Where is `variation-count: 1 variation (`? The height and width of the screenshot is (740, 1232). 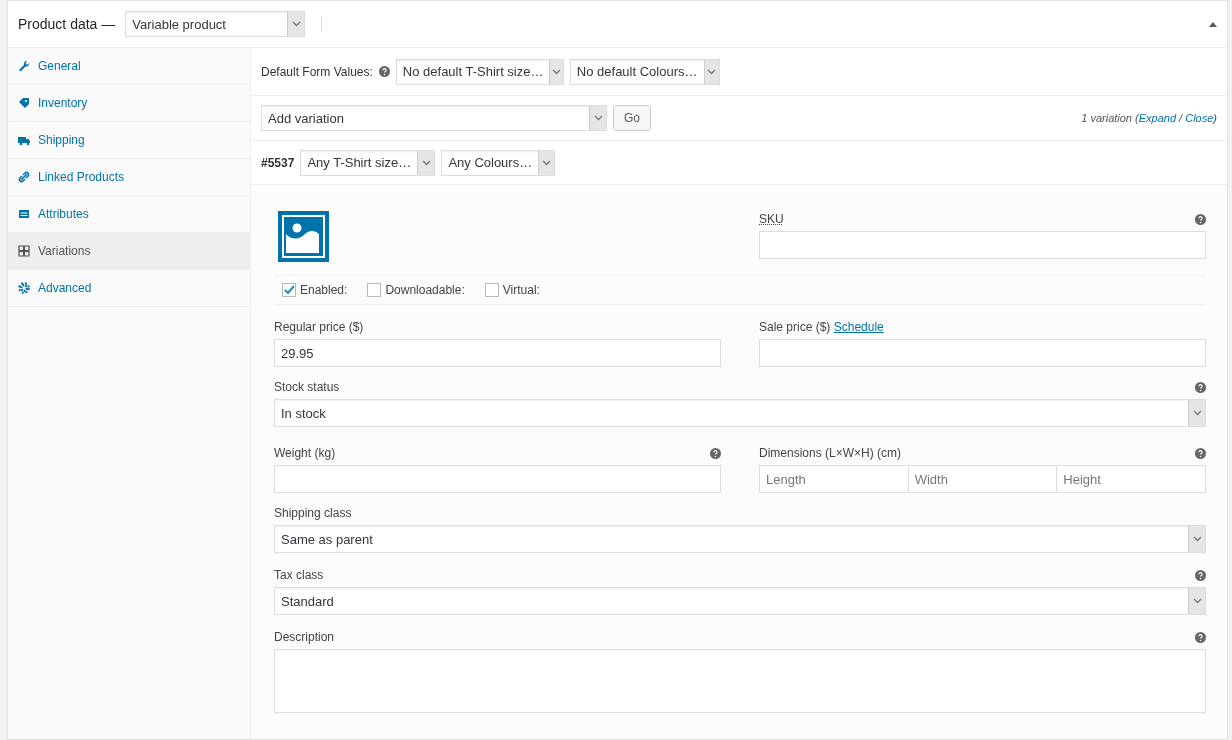 variation-count: 1 variation ( is located at coordinates (1110, 118).